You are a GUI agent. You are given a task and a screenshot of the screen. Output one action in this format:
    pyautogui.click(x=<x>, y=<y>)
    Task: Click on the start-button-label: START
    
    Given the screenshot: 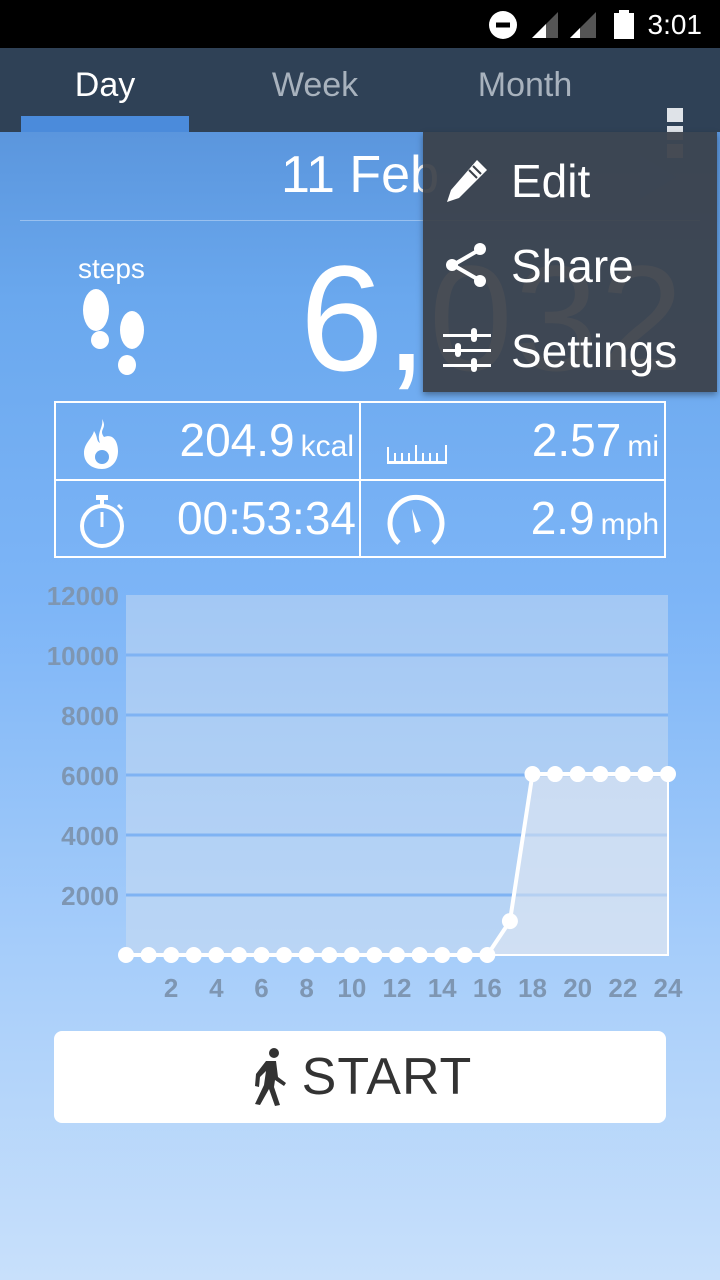 What is the action you would take?
    pyautogui.click(x=387, y=1077)
    